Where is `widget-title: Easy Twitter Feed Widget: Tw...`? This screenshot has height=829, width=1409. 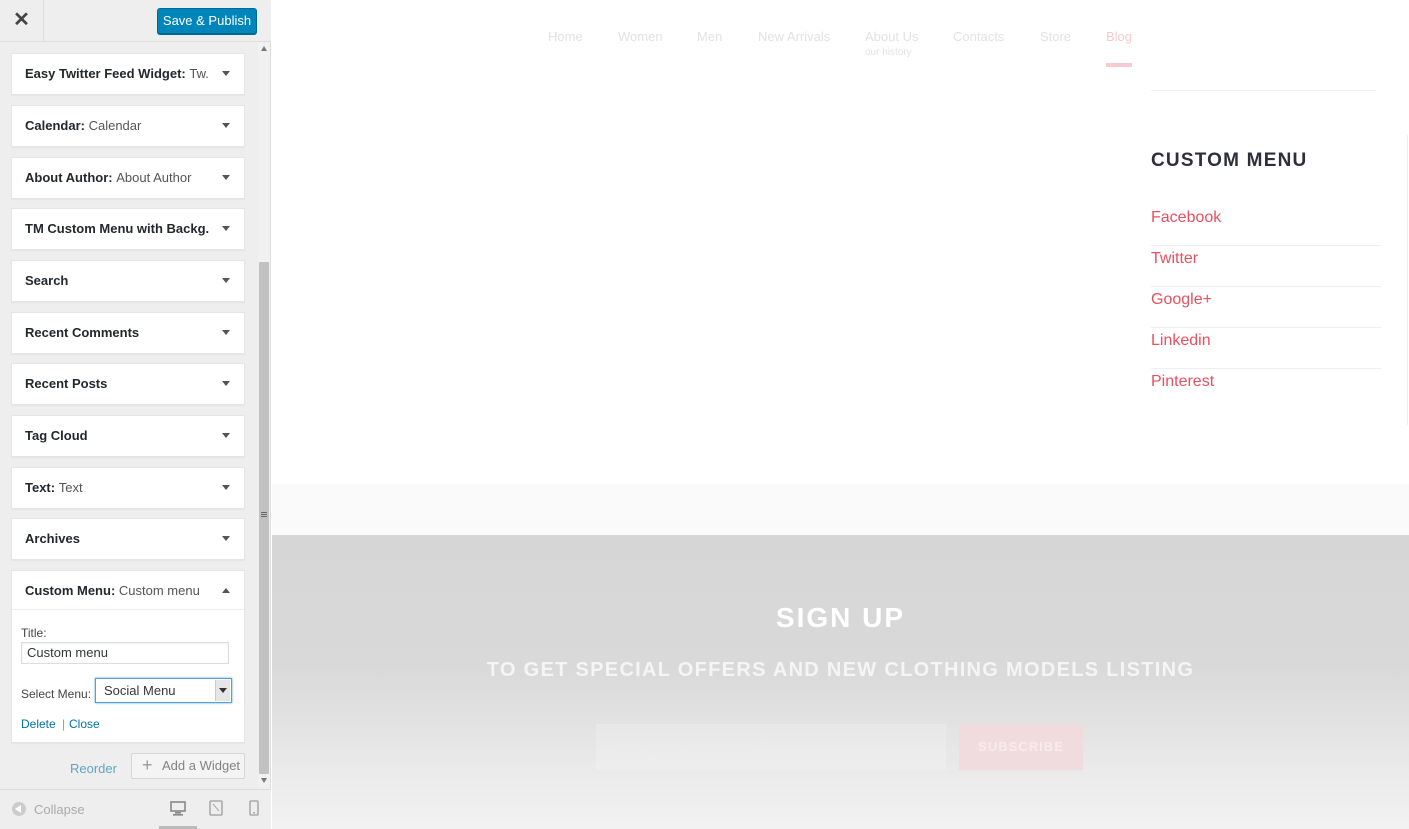 widget-title: Easy Twitter Feed Widget: Tw... is located at coordinates (117, 73).